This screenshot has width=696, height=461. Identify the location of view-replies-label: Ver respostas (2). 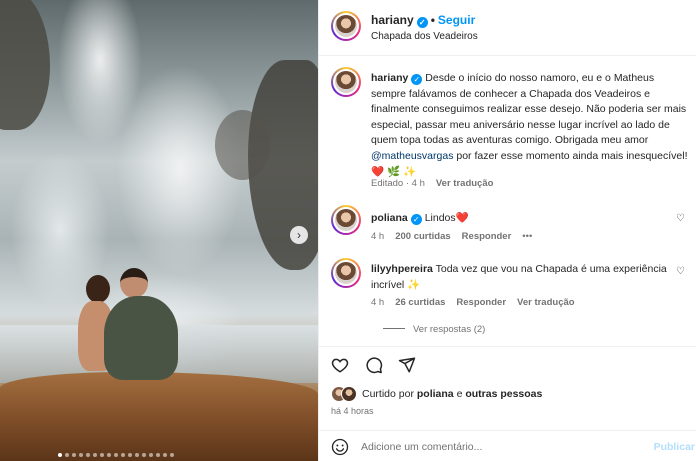
(449, 329).